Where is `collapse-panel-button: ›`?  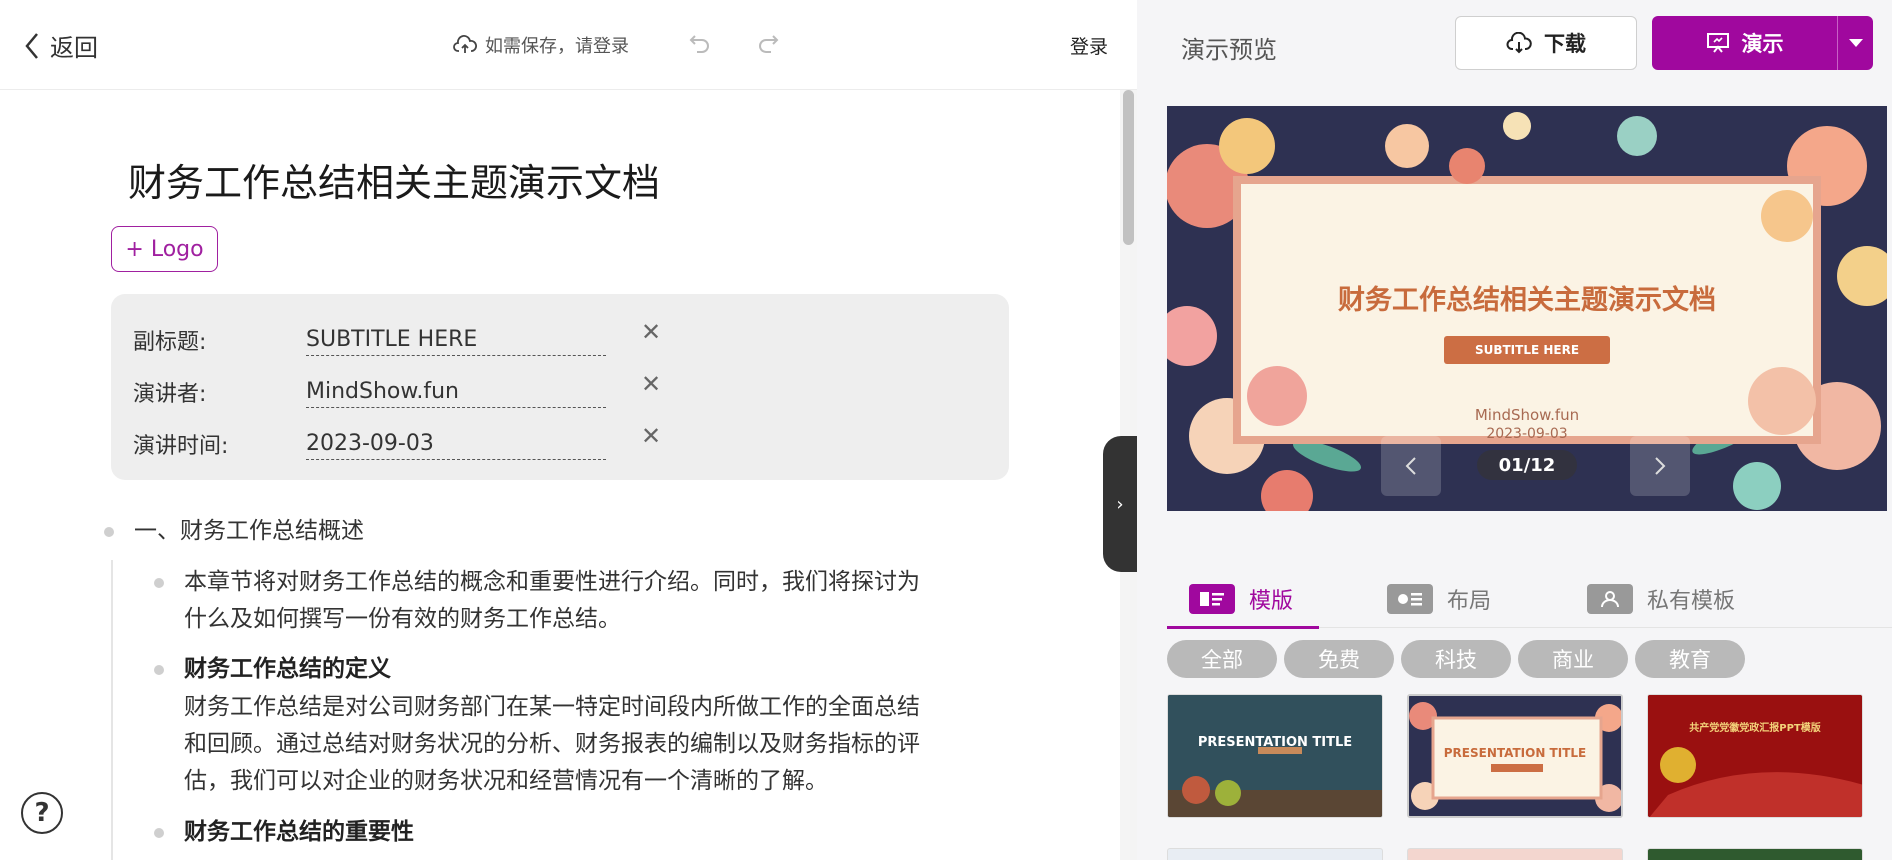
collapse-panel-button: › is located at coordinates (1120, 504).